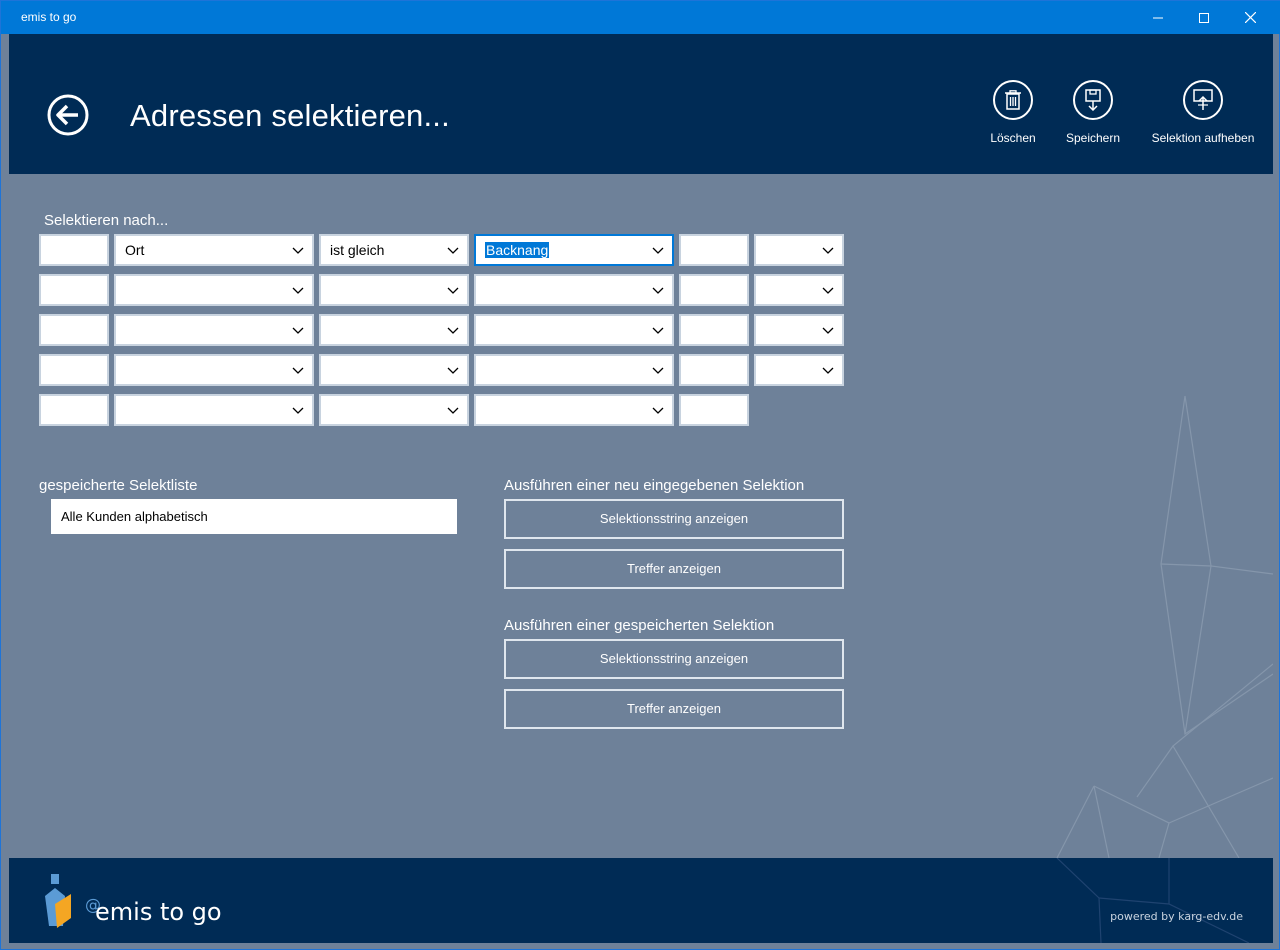  I want to click on app-logo-icon: @, so click(73, 901).